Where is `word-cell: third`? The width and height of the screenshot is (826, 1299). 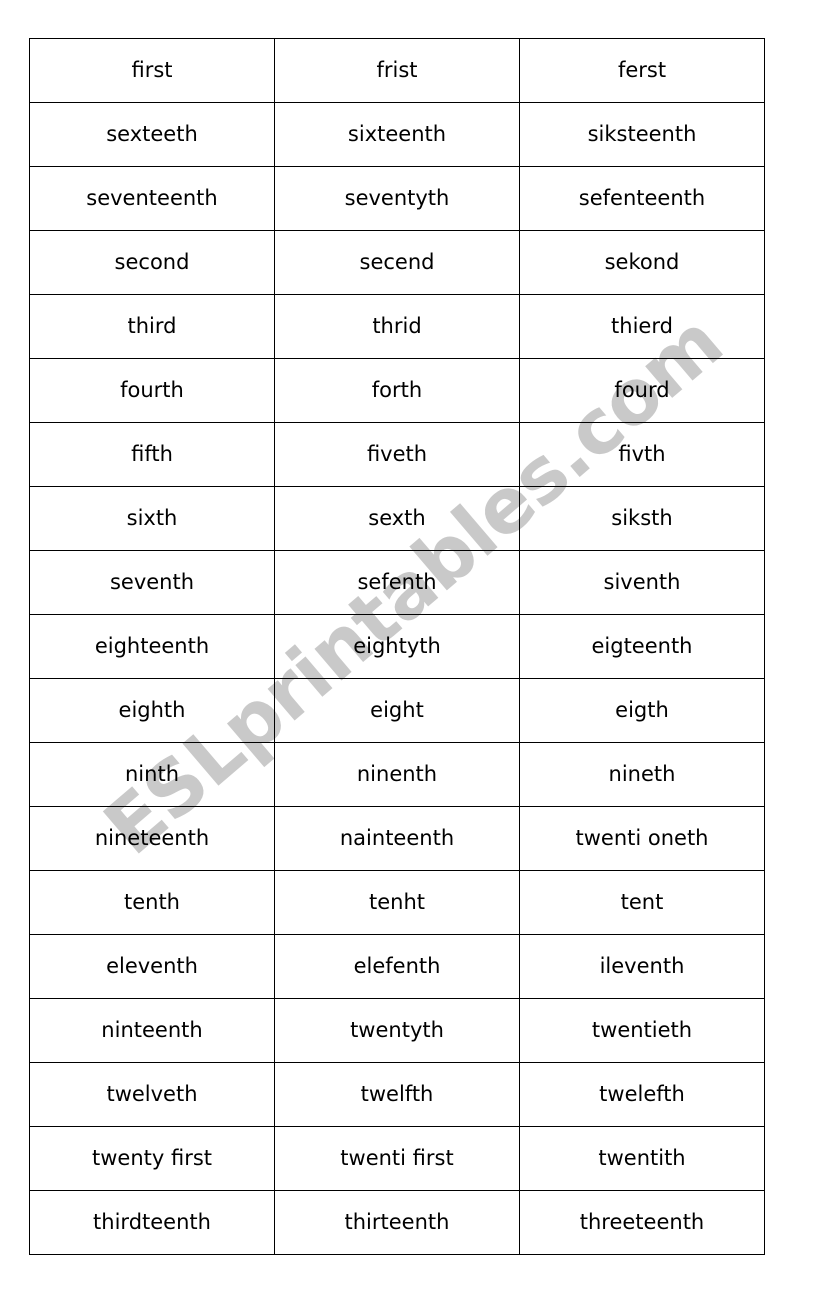 word-cell: third is located at coordinates (152, 326).